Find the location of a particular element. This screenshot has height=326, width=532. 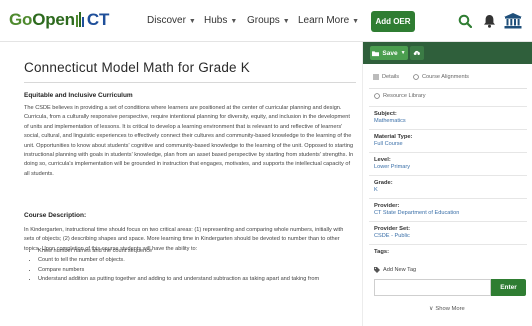

sidebar-tabs: Details Course Alignments is located at coordinates (448, 79).